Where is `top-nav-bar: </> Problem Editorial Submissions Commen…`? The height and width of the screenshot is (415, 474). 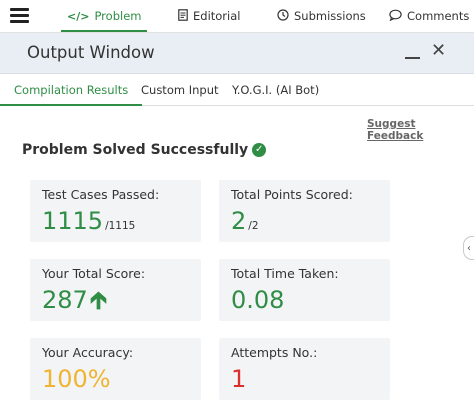 top-nav-bar: </> Problem Editorial Submissions Commen… is located at coordinates (237, 16).